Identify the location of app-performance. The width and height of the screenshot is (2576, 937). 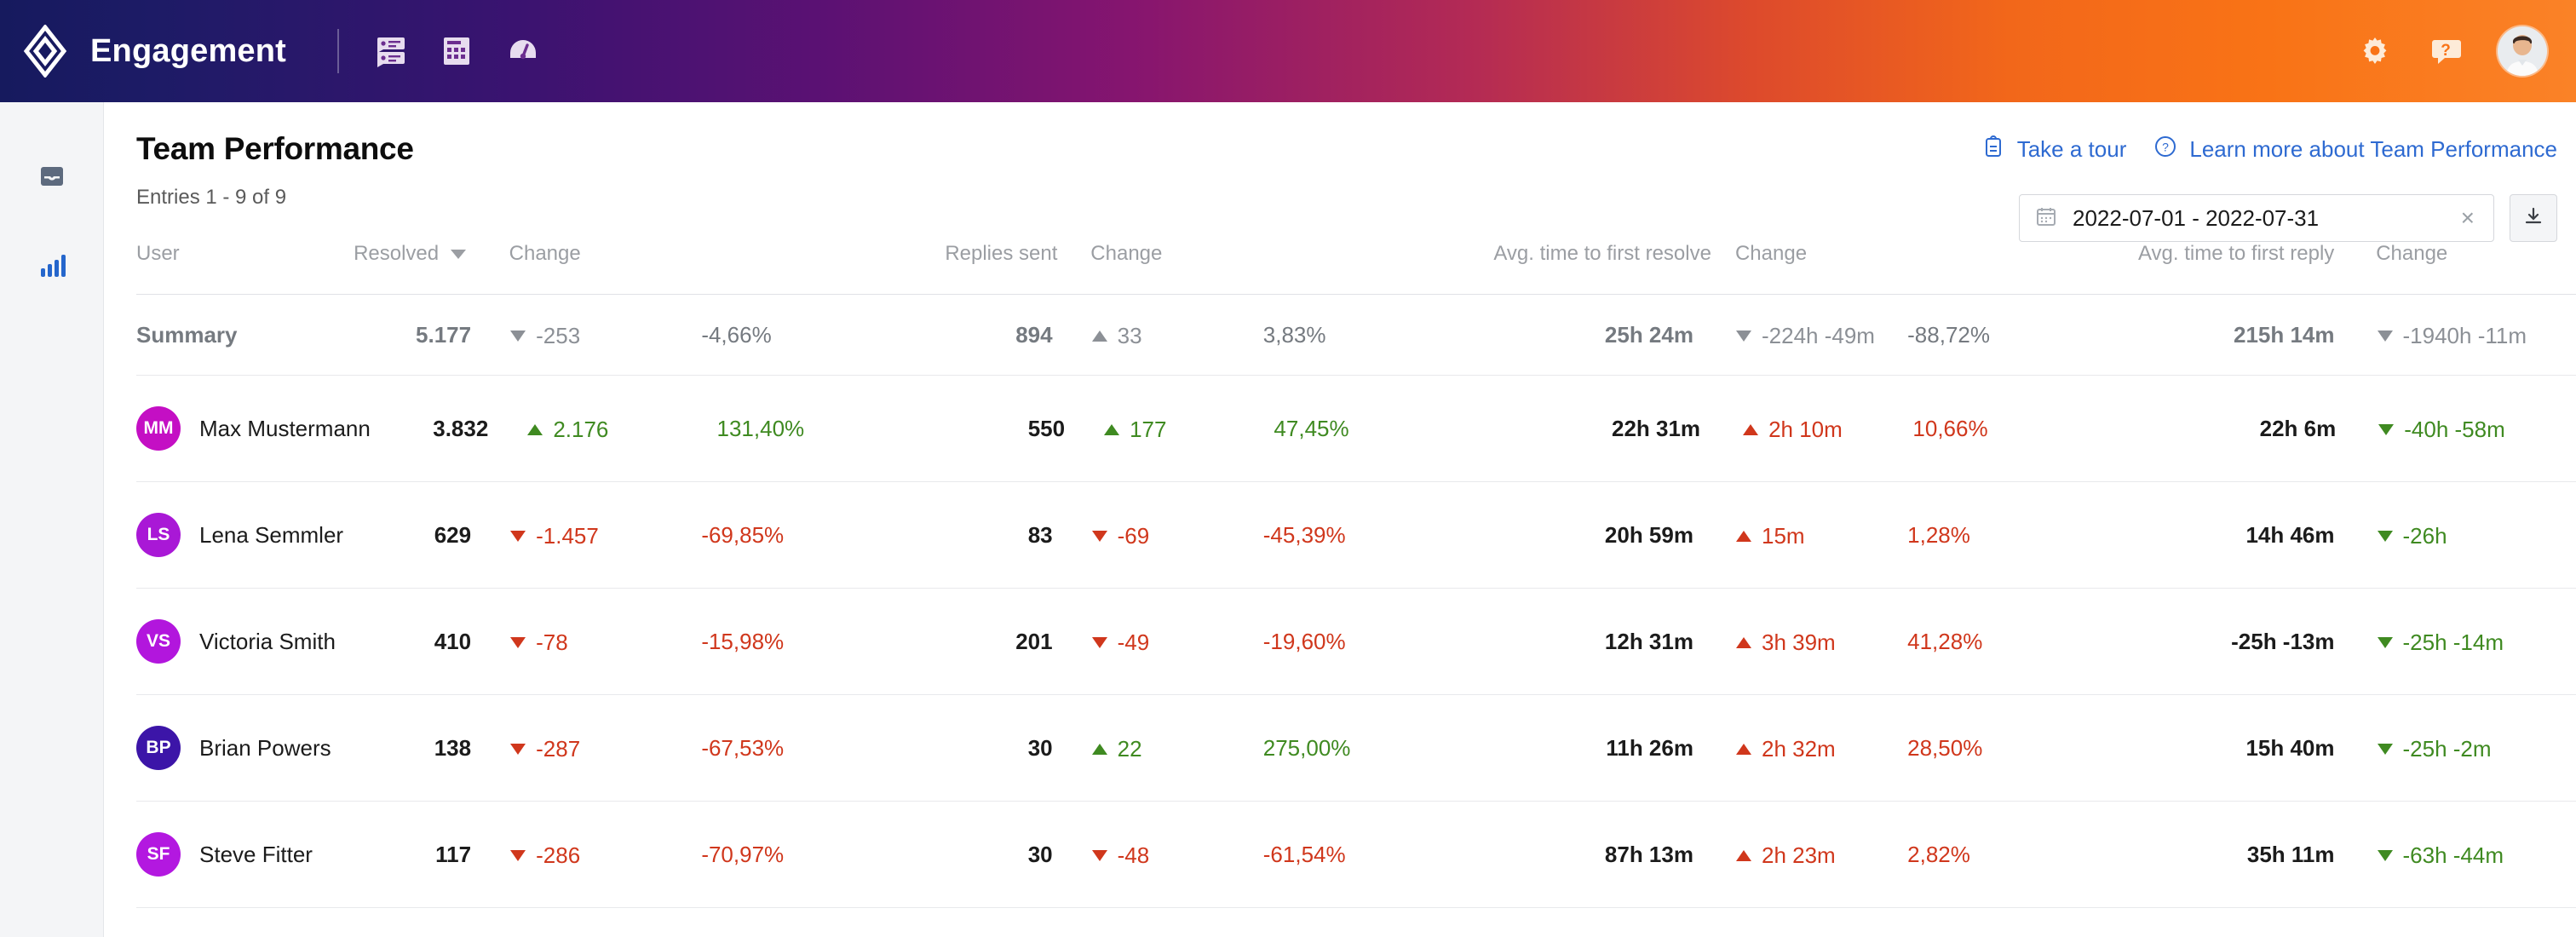
(523, 51).